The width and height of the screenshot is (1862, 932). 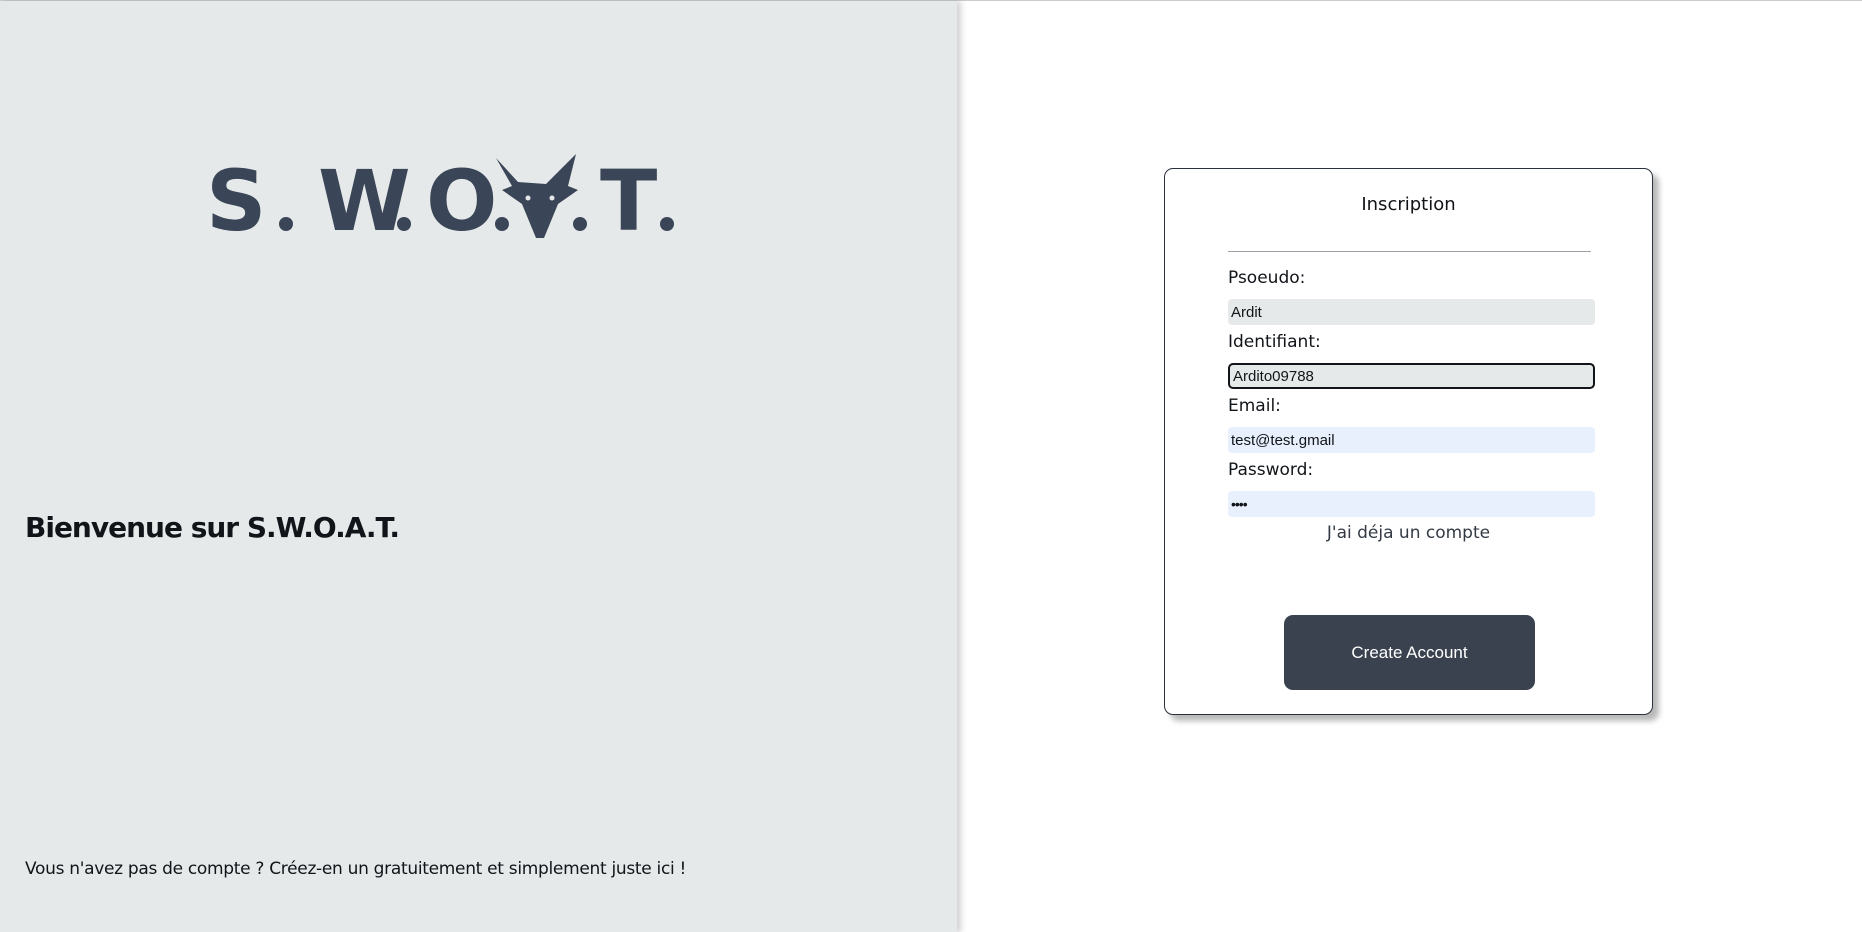 I want to click on form-title: Inscription, so click(x=1408, y=204).